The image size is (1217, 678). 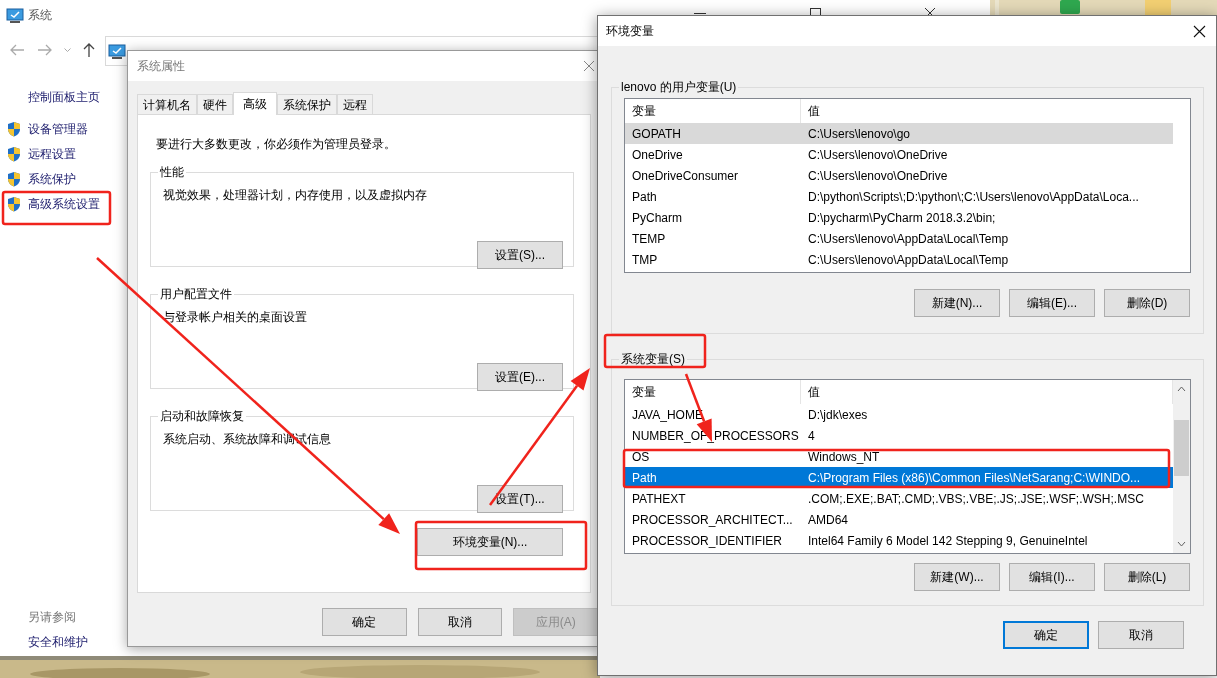 What do you see at coordinates (64, 204) in the screenshot?
I see `sidebar-link: 高级系统设置` at bounding box center [64, 204].